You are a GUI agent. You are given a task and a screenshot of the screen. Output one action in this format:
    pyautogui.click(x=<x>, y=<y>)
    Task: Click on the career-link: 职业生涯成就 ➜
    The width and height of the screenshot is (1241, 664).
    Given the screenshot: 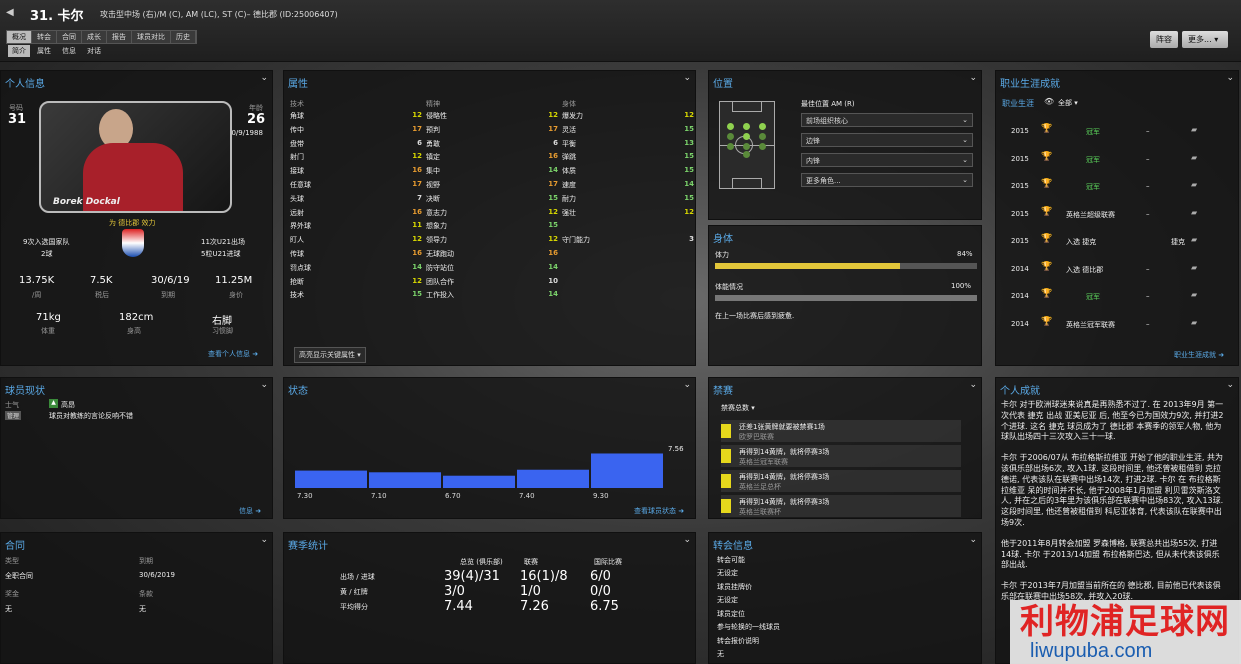 What is the action you would take?
    pyautogui.click(x=1199, y=355)
    